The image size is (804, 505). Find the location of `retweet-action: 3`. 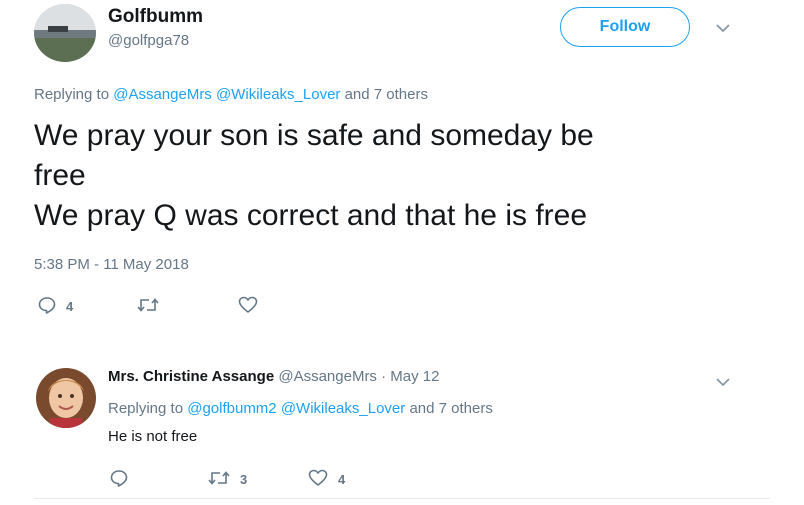

retweet-action: 3 is located at coordinates (227, 479).